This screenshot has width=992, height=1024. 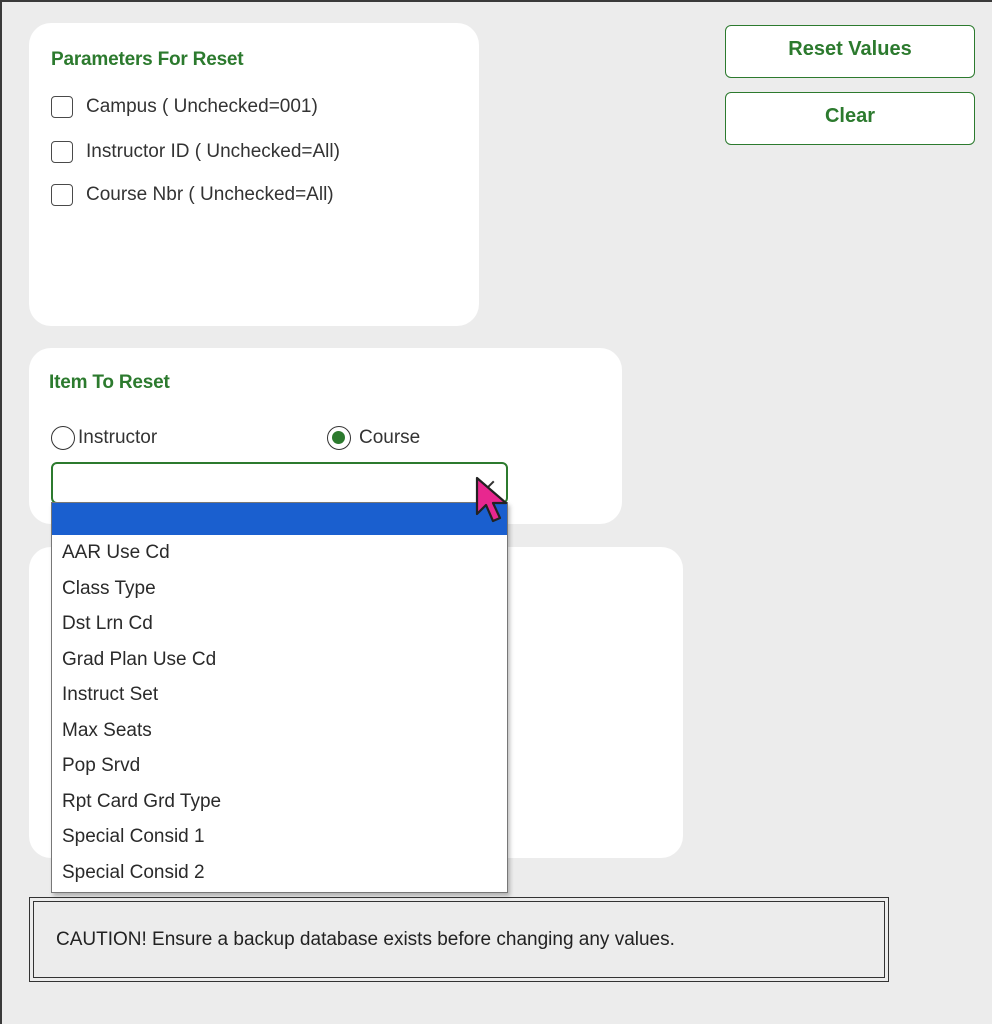 What do you see at coordinates (279, 802) in the screenshot?
I see `dropdown-option: Rpt Card Grd Type` at bounding box center [279, 802].